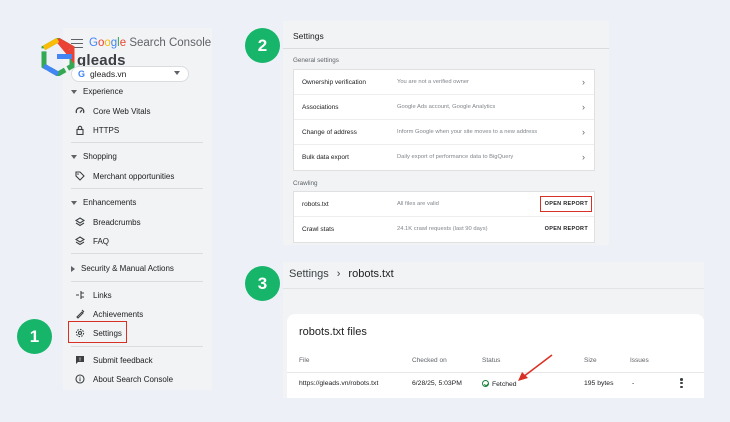 The height and width of the screenshot is (422, 730). Describe the element at coordinates (309, 274) in the screenshot. I see `breadcrumb-settings: Settings` at that location.